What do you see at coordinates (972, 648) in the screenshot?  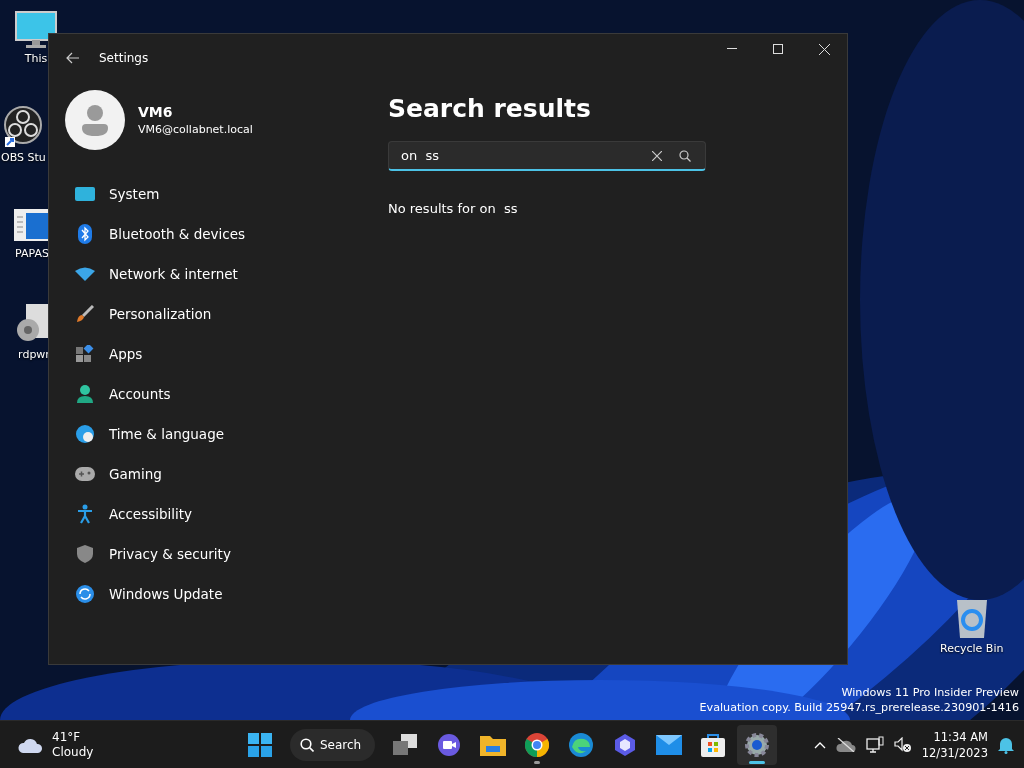 I see `desktop-icon-label: Recycle Bin` at bounding box center [972, 648].